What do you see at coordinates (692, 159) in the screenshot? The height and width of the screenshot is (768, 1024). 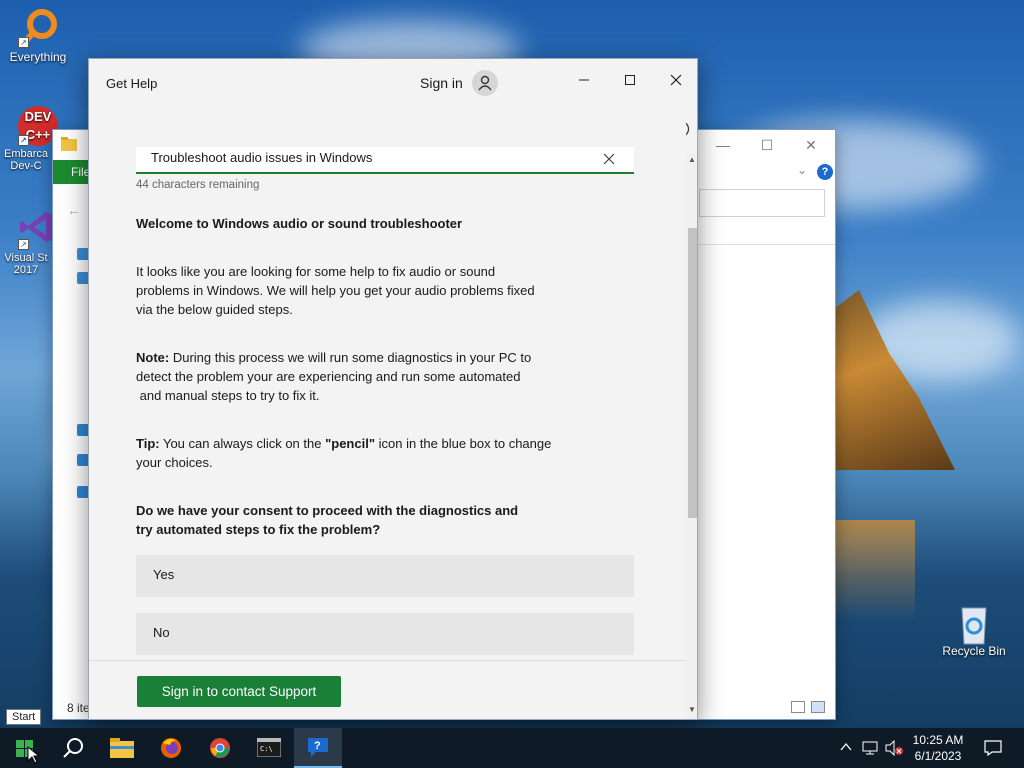 I see `scroll-up-arrow-icon: ▲` at bounding box center [692, 159].